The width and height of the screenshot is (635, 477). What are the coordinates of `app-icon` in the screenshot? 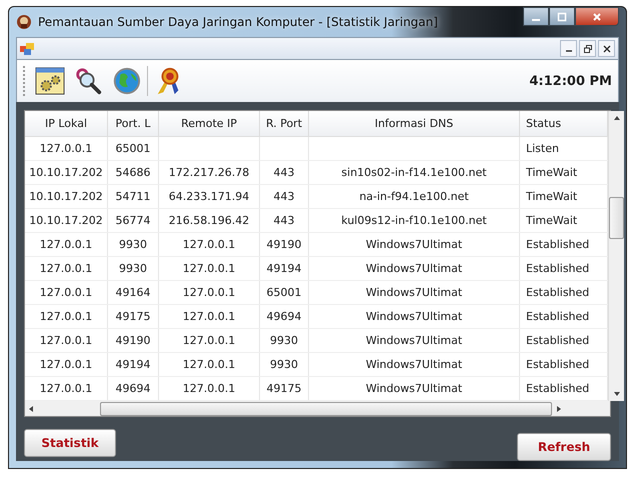 It's located at (24, 22).